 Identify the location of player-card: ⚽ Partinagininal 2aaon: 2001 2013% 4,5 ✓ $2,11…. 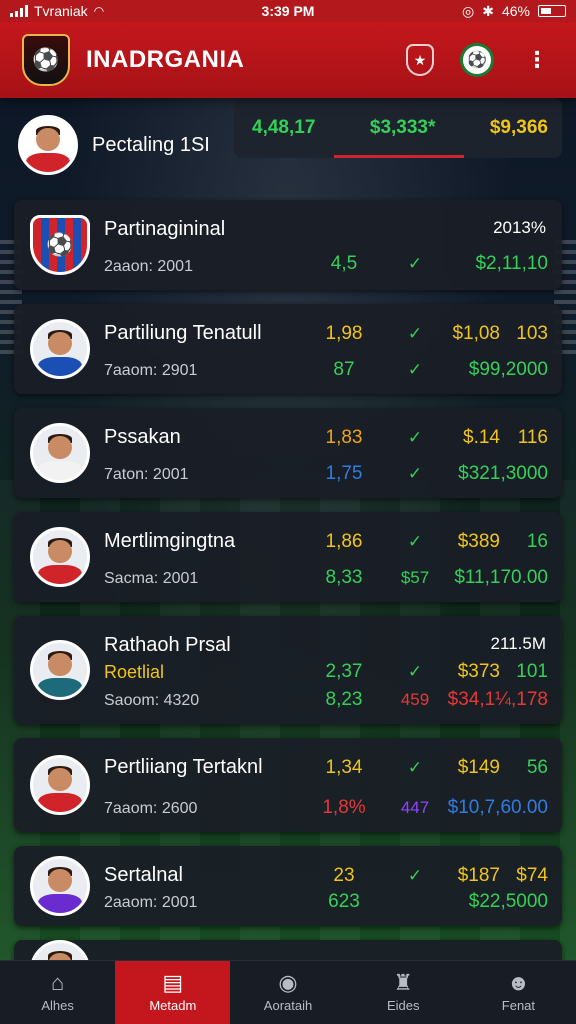
(288, 245).